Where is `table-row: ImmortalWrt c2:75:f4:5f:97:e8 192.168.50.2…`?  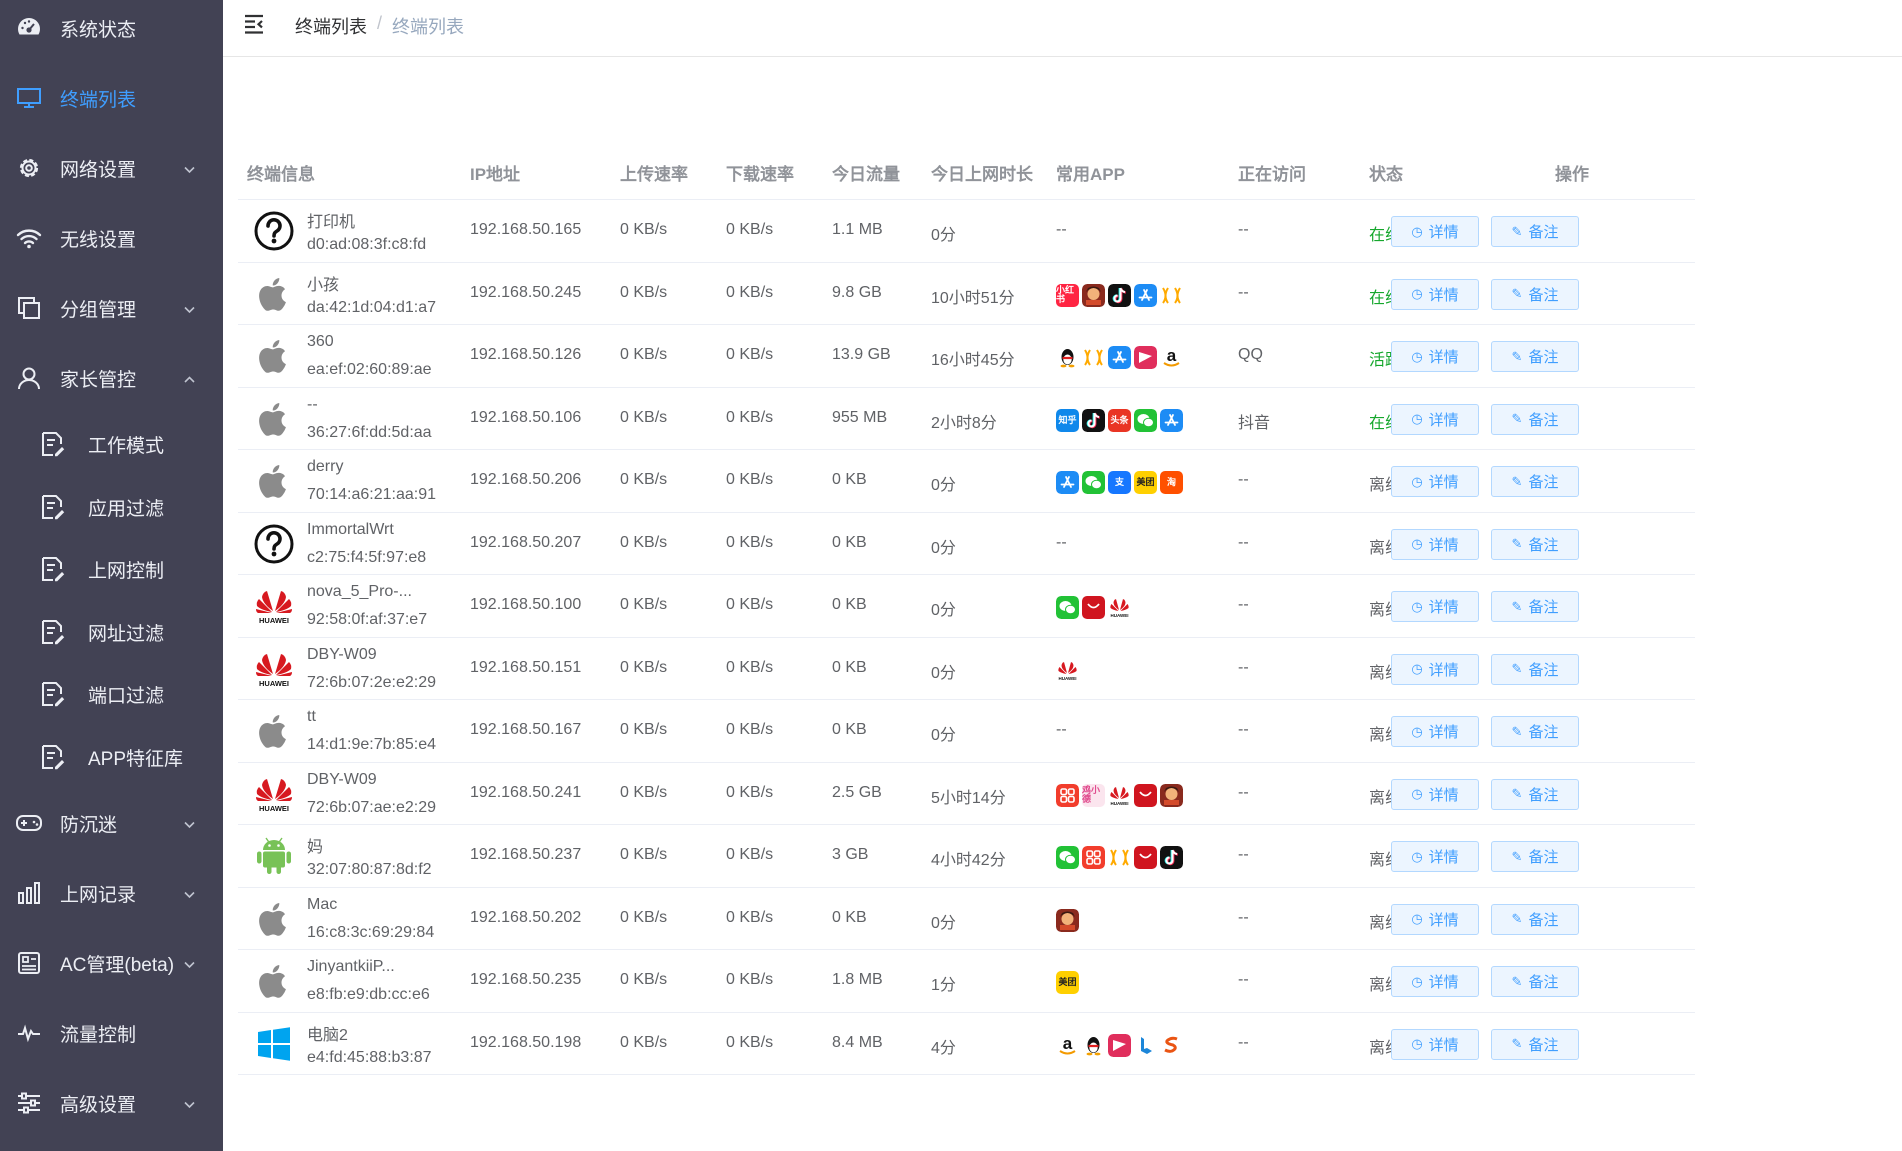 table-row: ImmortalWrt c2:75:f4:5f:97:e8 192.168.50.2… is located at coordinates (966, 544).